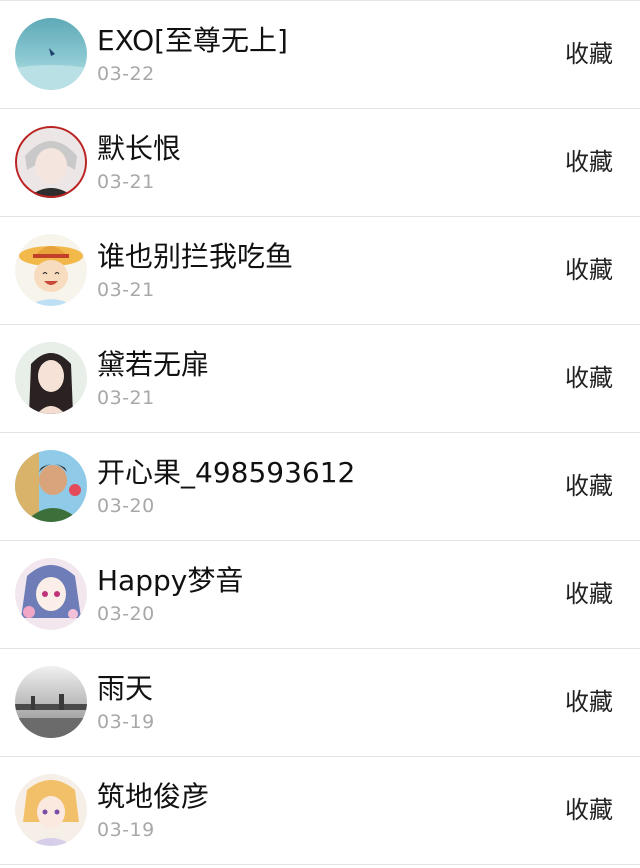 This screenshot has width=640, height=868. I want to click on list-item: 黛若无扉 03-21 收藏, so click(320, 379).